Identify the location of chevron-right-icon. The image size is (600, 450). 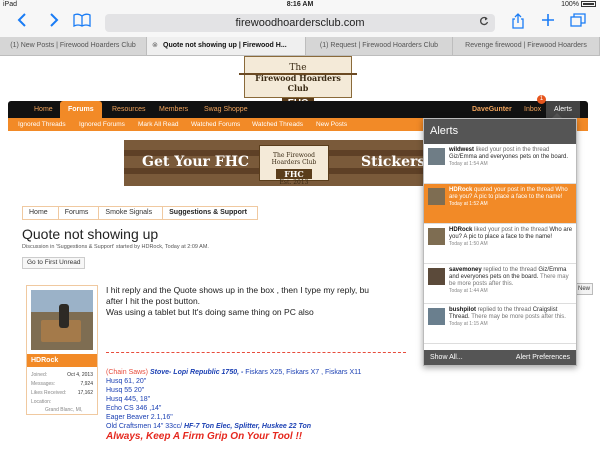
(54, 20).